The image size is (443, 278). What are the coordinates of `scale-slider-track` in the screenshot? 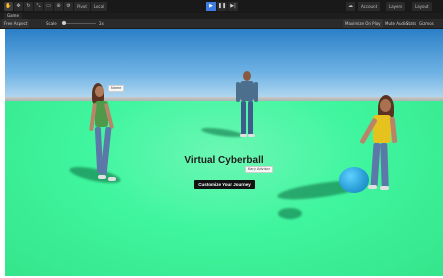 It's located at (81, 23).